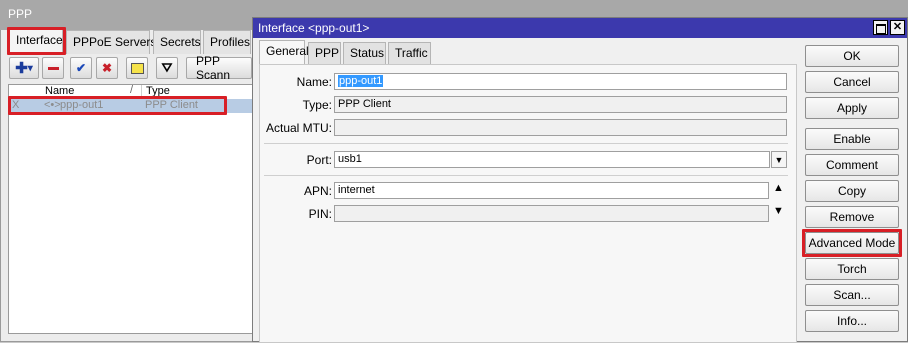 Image resolution: width=908 pixels, height=343 pixels. Describe the element at coordinates (552, 159) in the screenshot. I see `port-select: usb1` at that location.